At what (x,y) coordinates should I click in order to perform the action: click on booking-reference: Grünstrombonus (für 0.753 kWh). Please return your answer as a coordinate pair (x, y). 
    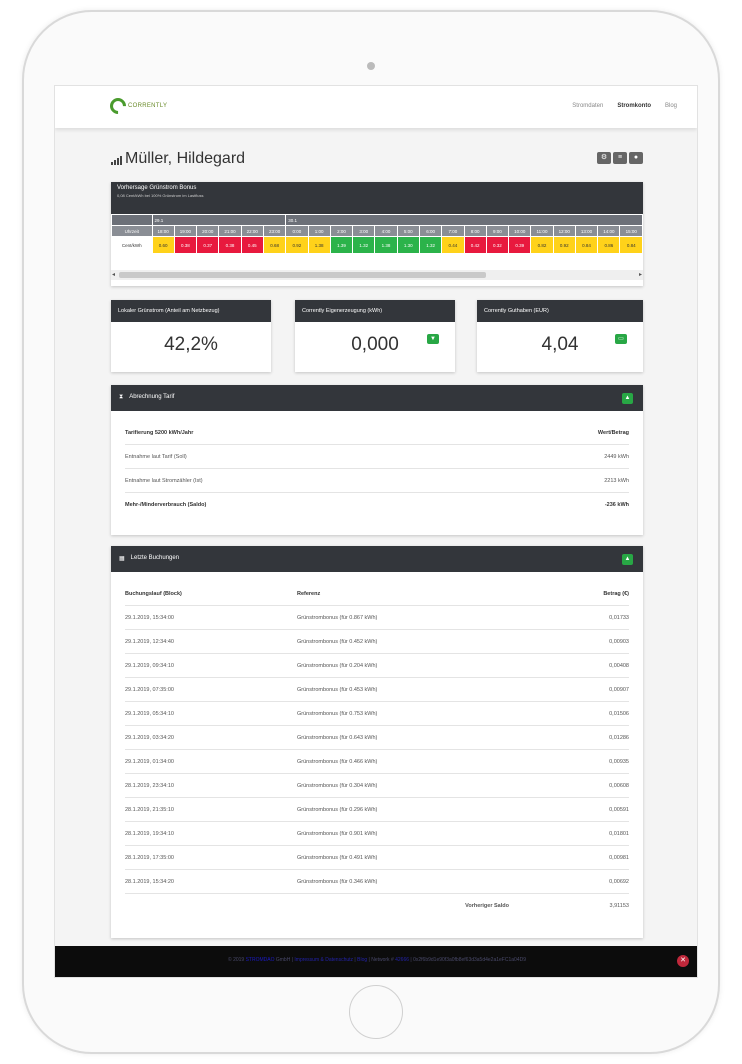
    Looking at the image, I should click on (337, 713).